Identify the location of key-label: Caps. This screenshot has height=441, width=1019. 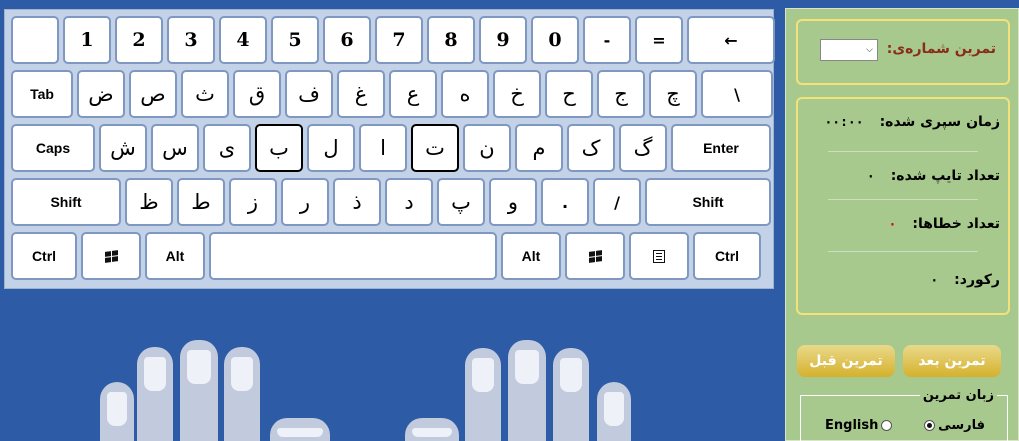
(53, 148).